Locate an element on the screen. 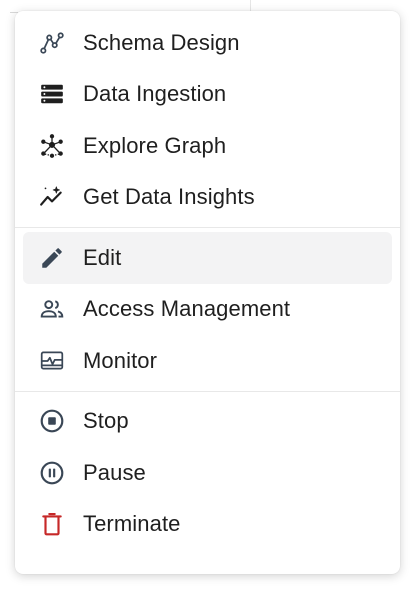 The width and height of the screenshot is (412, 592). menu-item-access-management: Access Management is located at coordinates (207, 310).